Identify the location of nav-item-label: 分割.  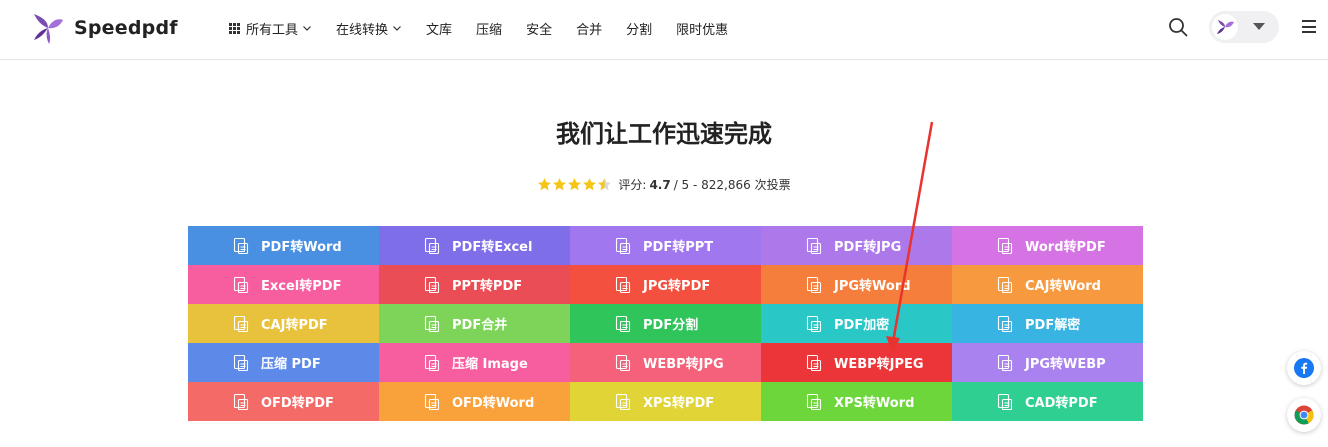
(639, 30).